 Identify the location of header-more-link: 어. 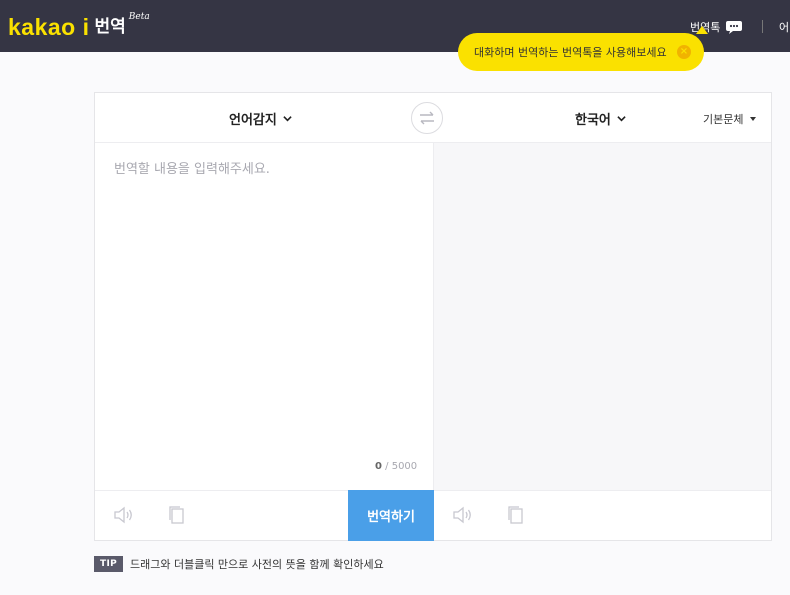
(784, 27).